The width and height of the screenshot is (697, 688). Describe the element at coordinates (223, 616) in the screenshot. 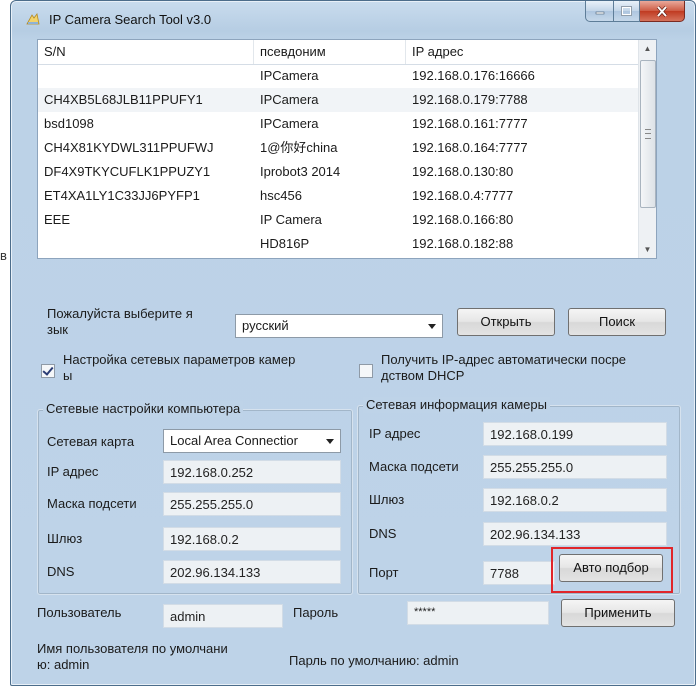

I see `user-field: admin` at that location.